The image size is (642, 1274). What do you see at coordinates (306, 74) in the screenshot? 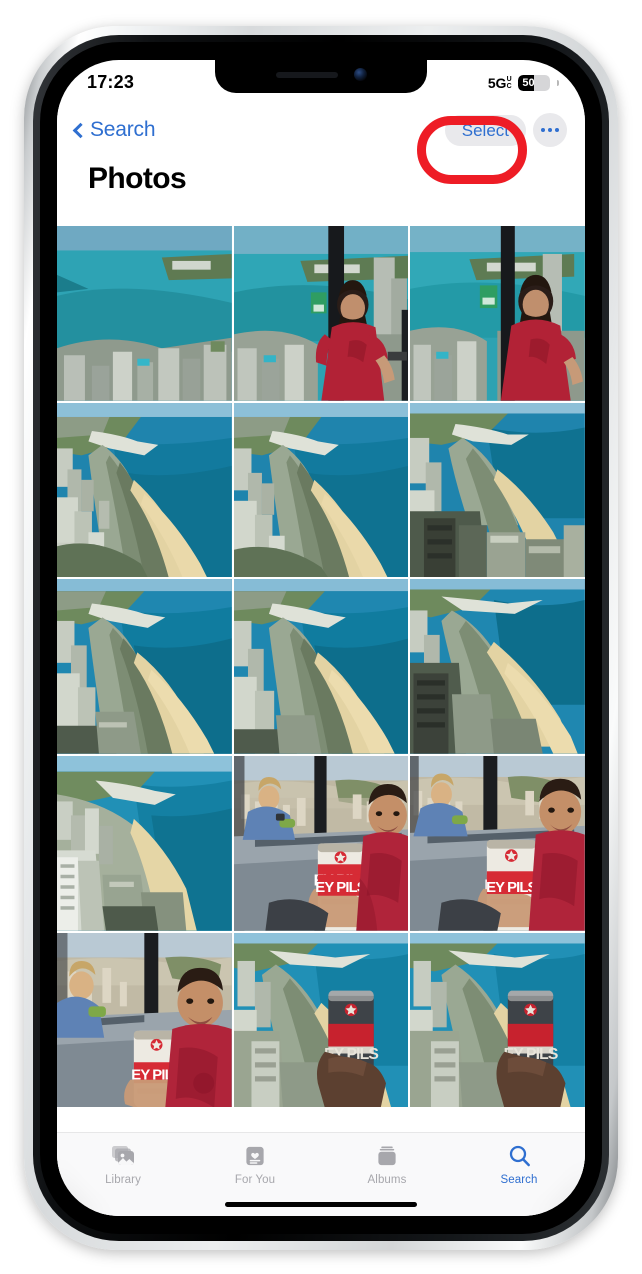
I see `earpiece-speaker-icon` at bounding box center [306, 74].